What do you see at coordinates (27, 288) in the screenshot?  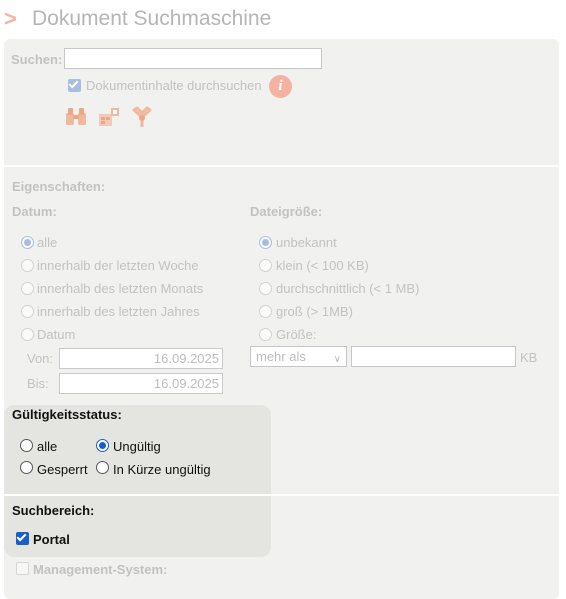 I see `date-radio-month` at bounding box center [27, 288].